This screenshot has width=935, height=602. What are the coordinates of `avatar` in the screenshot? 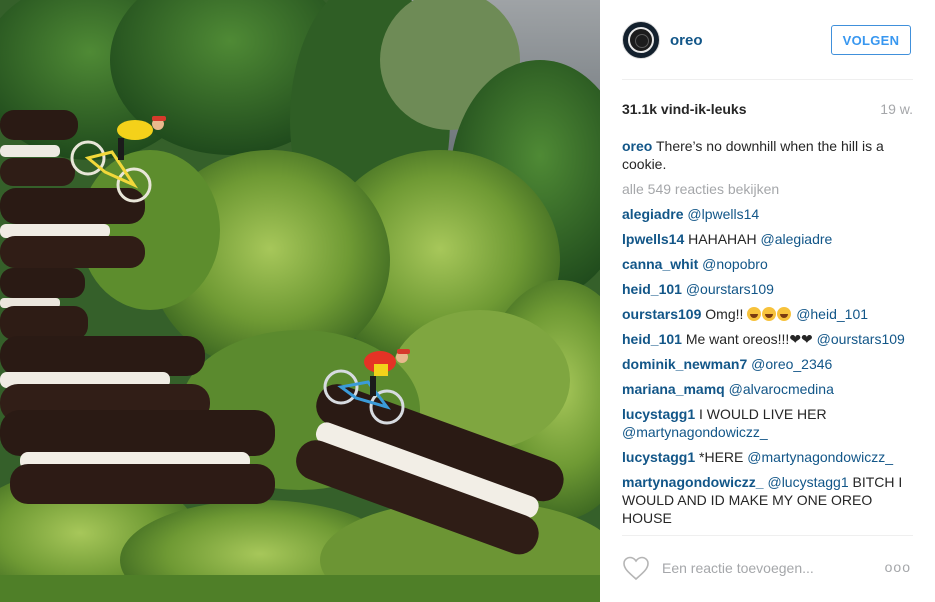 It's located at (641, 40).